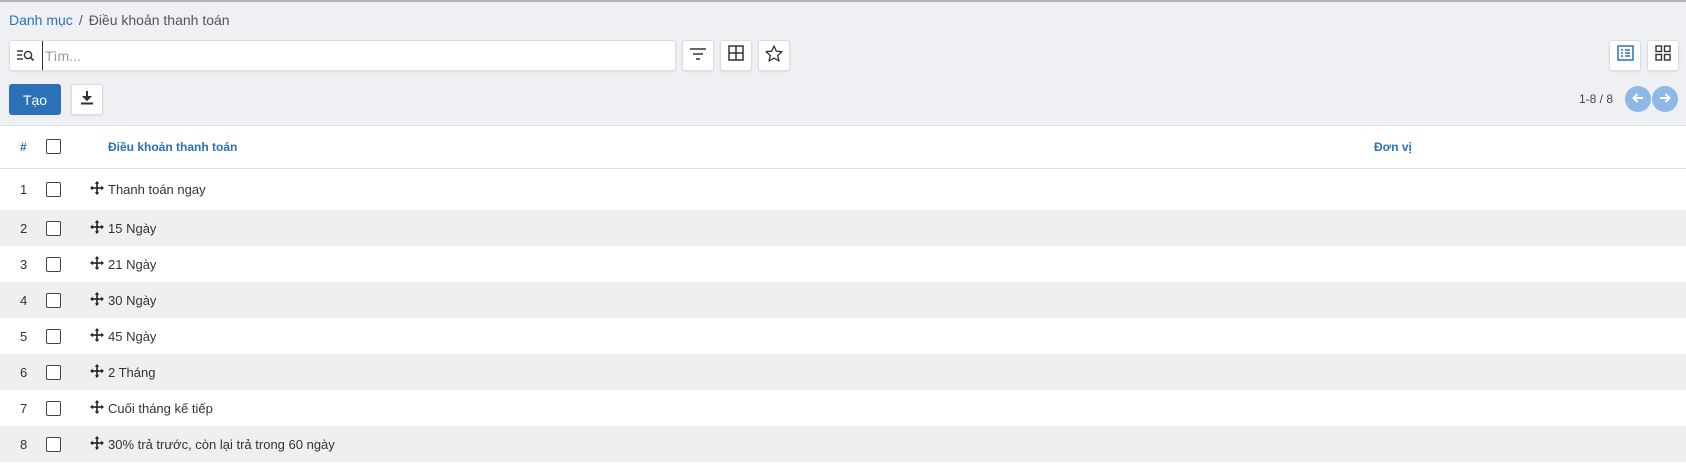 Image resolution: width=1686 pixels, height=469 pixels. I want to click on column-header-unit: Đơn vị, so click(1530, 147).